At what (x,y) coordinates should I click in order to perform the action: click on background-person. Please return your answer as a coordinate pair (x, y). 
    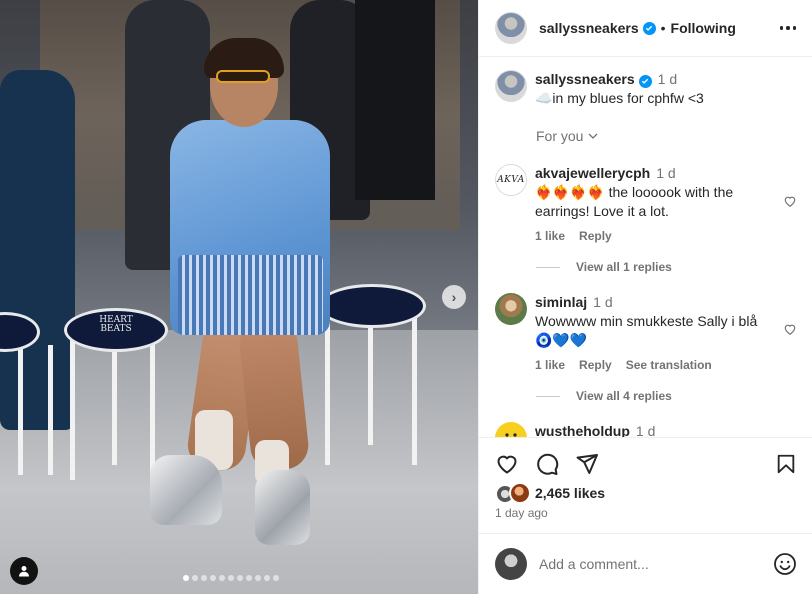
    Looking at the image, I should click on (395, 100).